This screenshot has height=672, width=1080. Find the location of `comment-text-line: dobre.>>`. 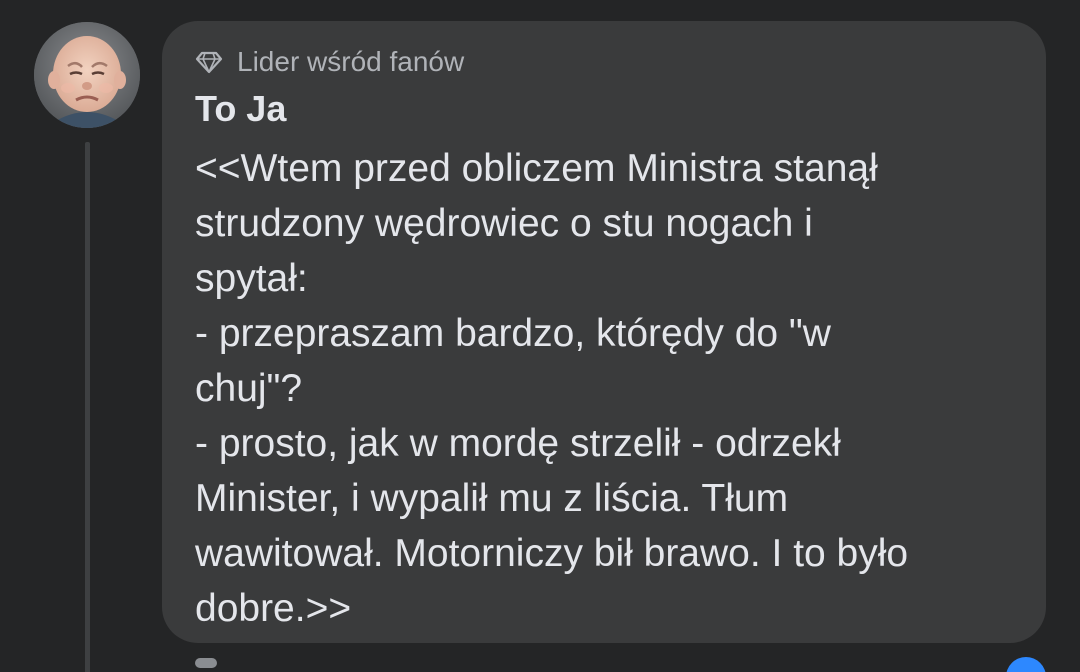

comment-text-line: dobre.>> is located at coordinates (273, 608).